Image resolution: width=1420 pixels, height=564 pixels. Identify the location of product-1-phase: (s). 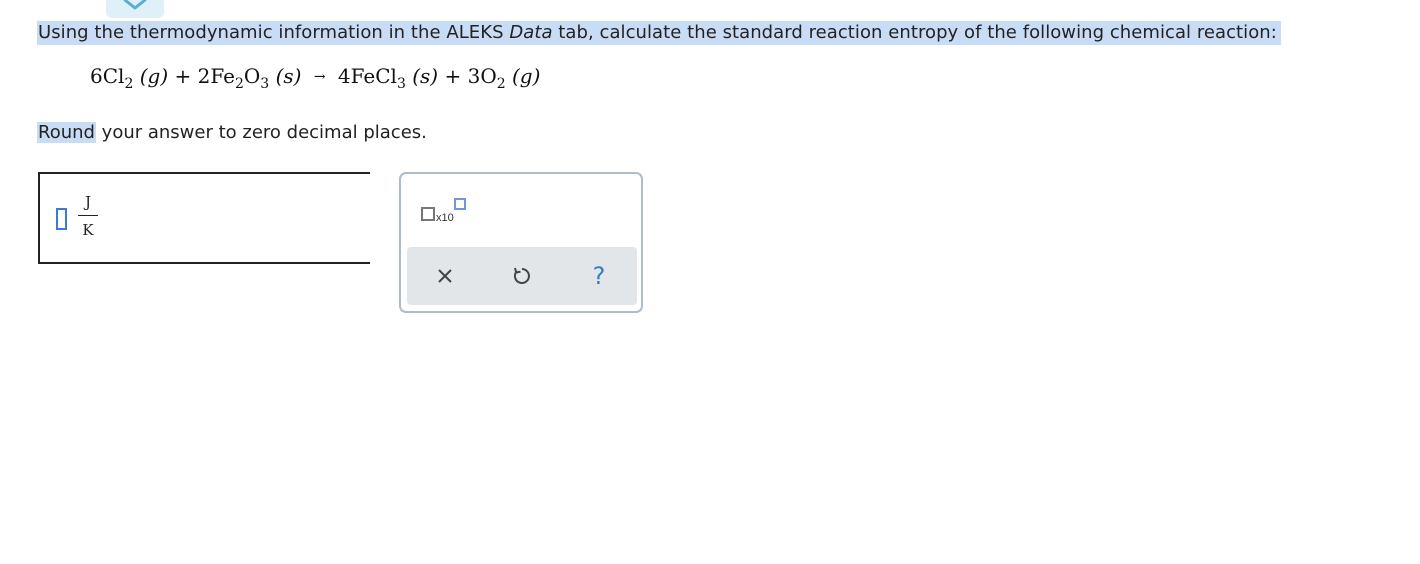
(425, 76).